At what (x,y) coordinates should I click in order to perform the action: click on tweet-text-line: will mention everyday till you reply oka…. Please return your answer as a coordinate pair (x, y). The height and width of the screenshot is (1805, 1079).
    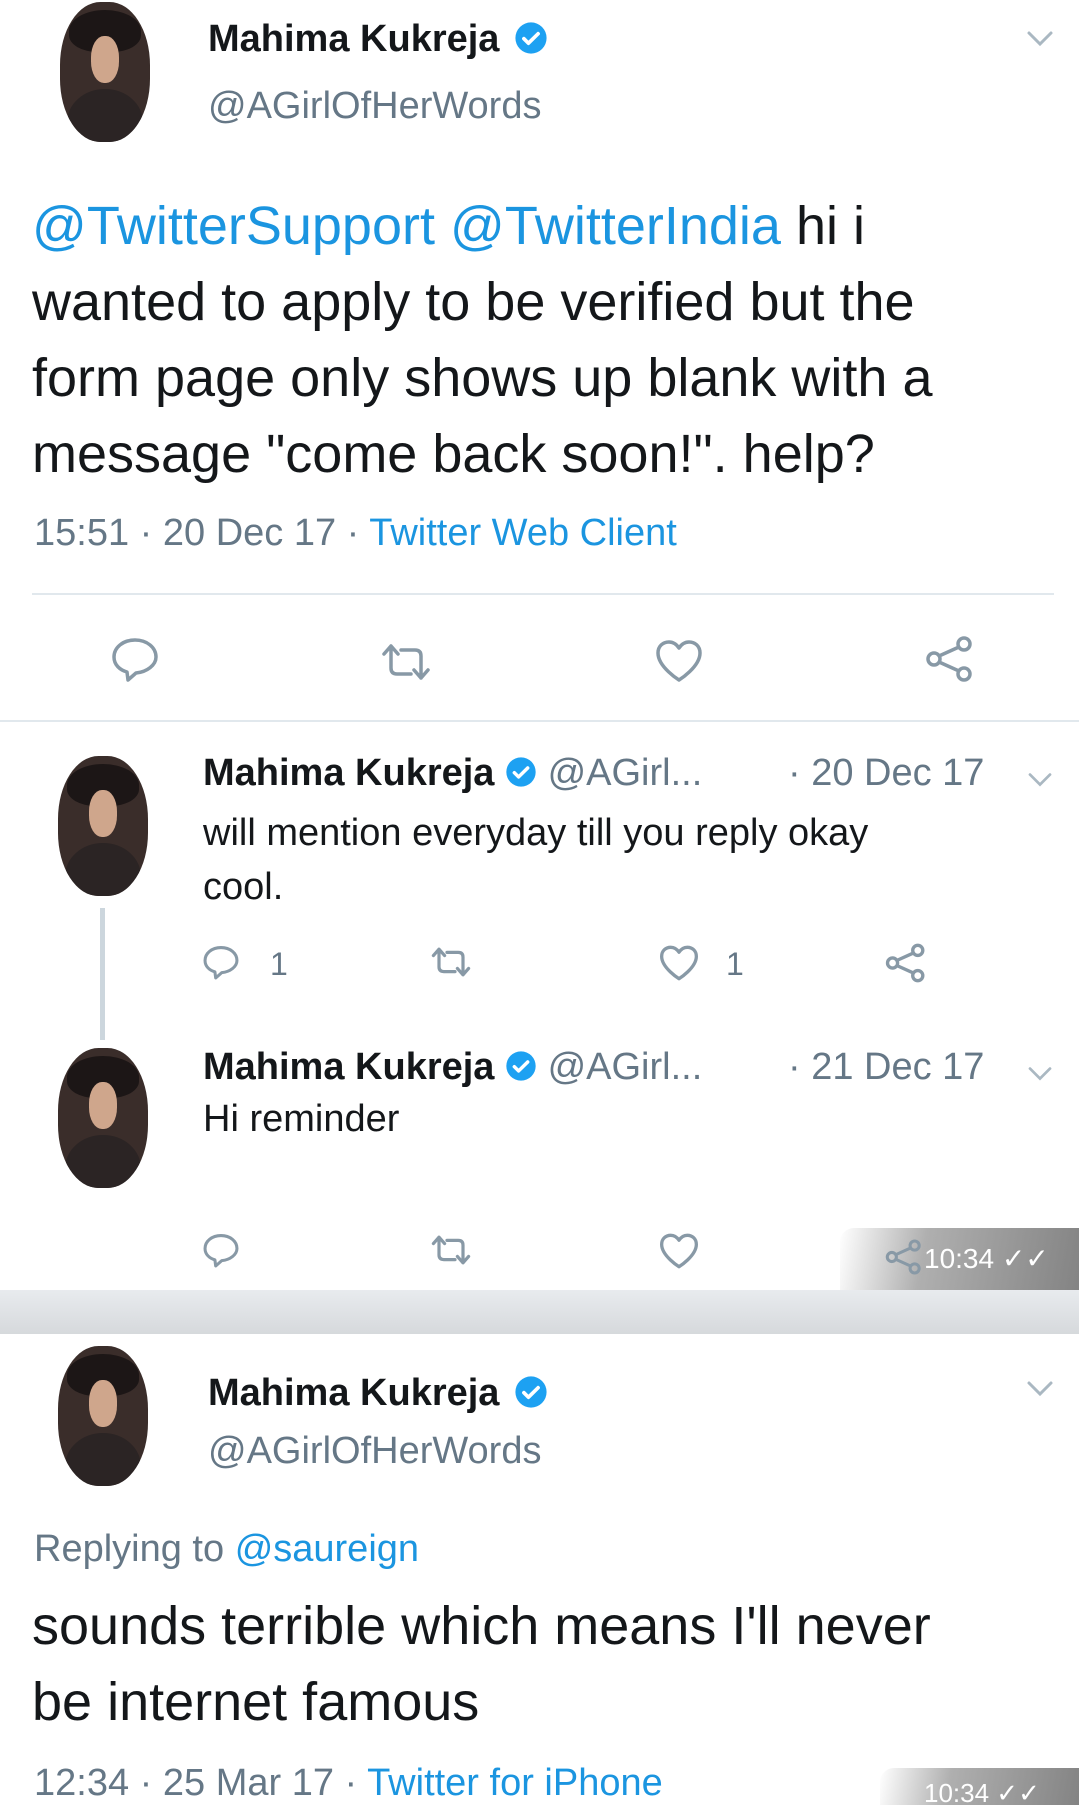
    Looking at the image, I should click on (536, 833).